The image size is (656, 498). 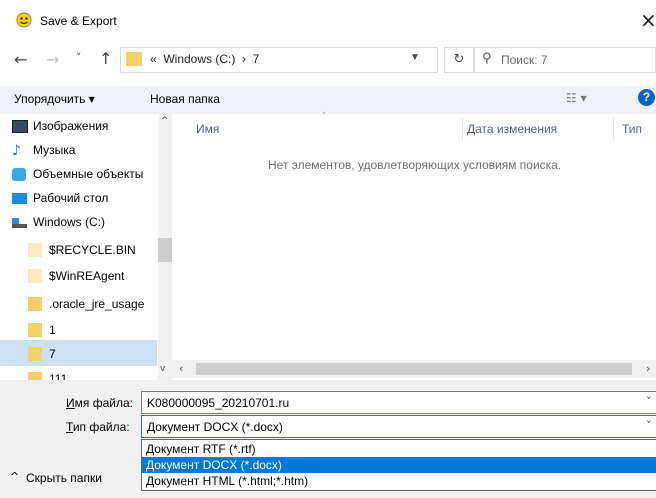 I want to click on help-icon: ?, so click(x=646, y=97).